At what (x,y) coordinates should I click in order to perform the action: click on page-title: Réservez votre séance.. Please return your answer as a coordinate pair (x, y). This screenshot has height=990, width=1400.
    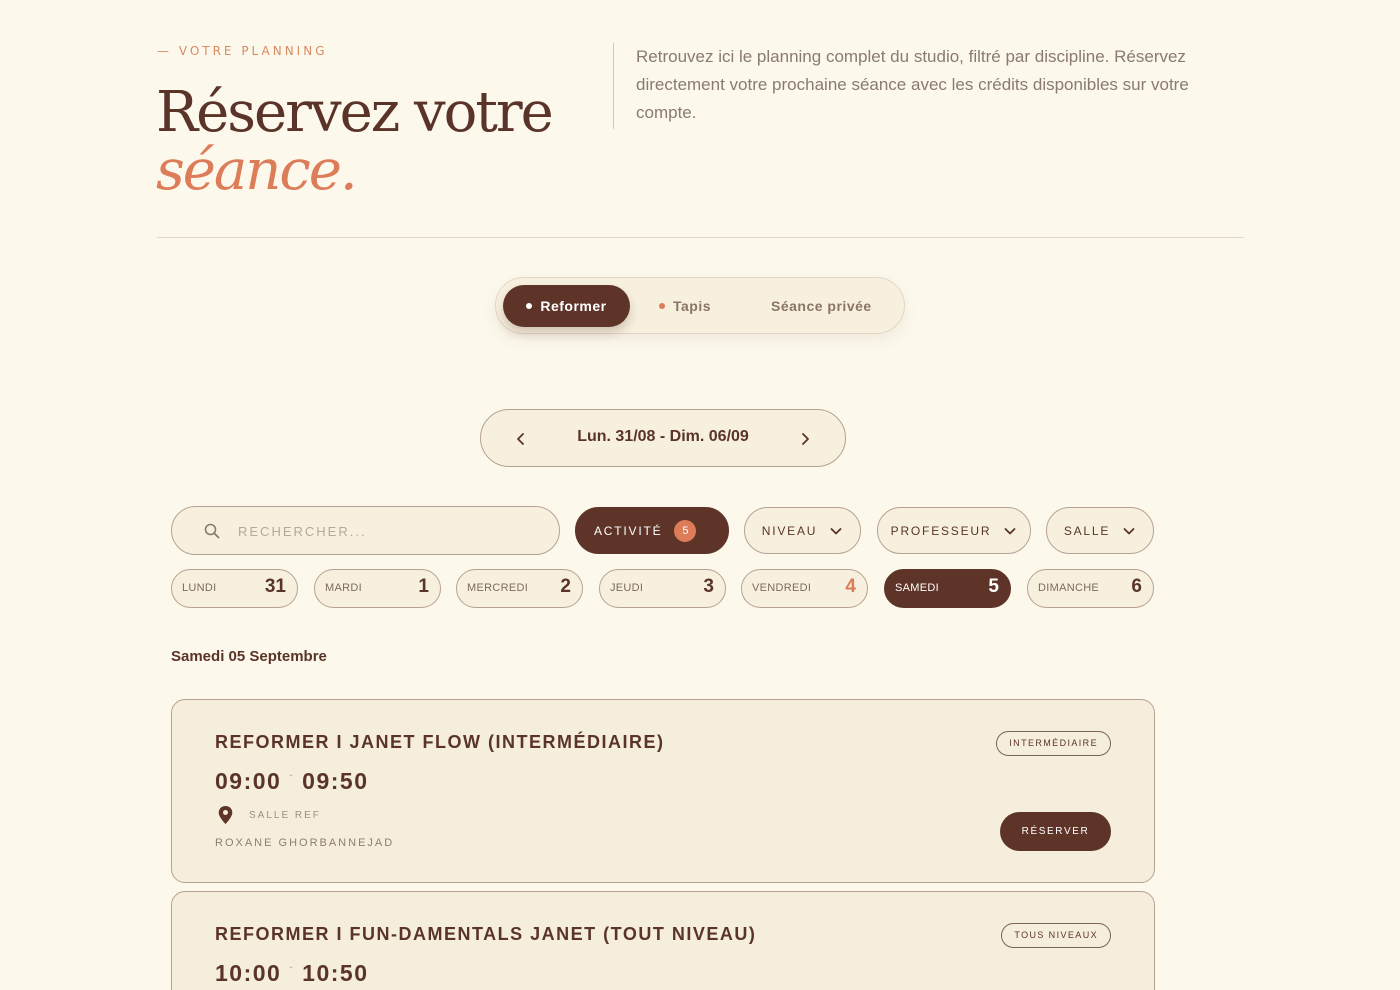
    Looking at the image, I should click on (355, 143).